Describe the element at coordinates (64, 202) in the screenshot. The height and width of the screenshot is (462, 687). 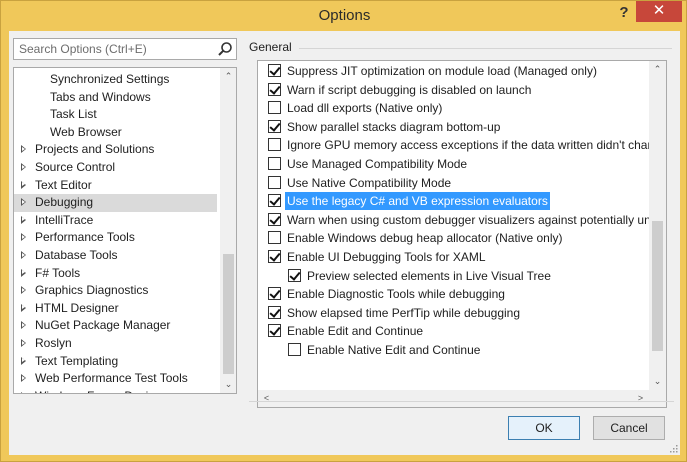
I see `tree-item-label: Debugging` at that location.